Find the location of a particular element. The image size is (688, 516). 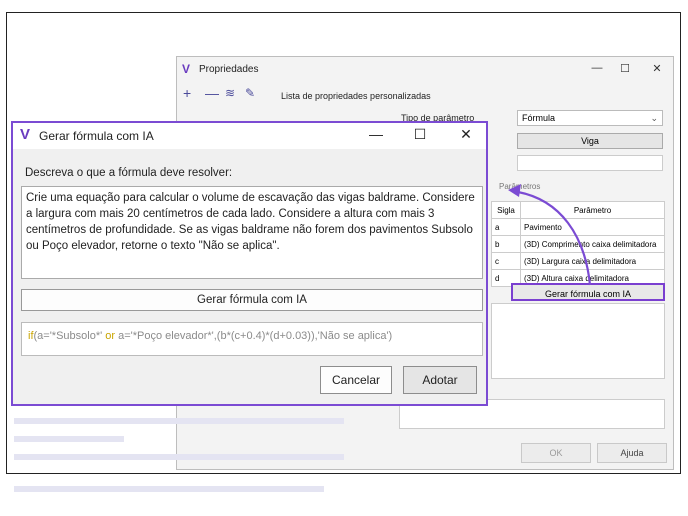

properties-title: Propriedades is located at coordinates (229, 69).